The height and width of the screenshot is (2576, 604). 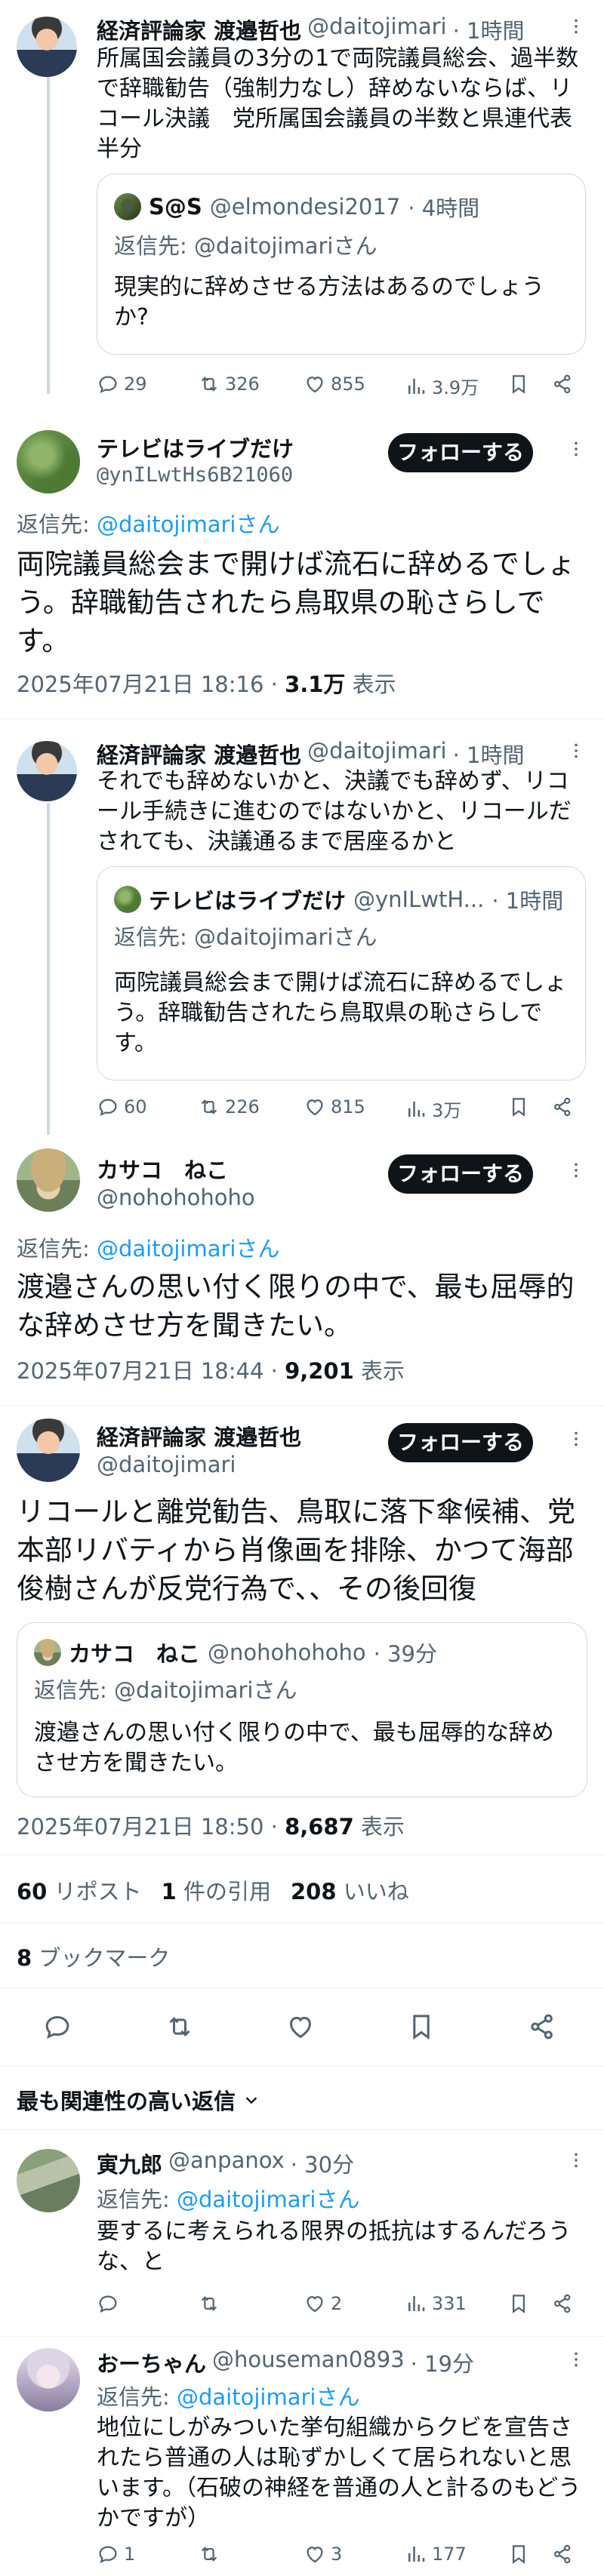 I want to click on quote-author-handle: @elmondesi2017, so click(x=305, y=207).